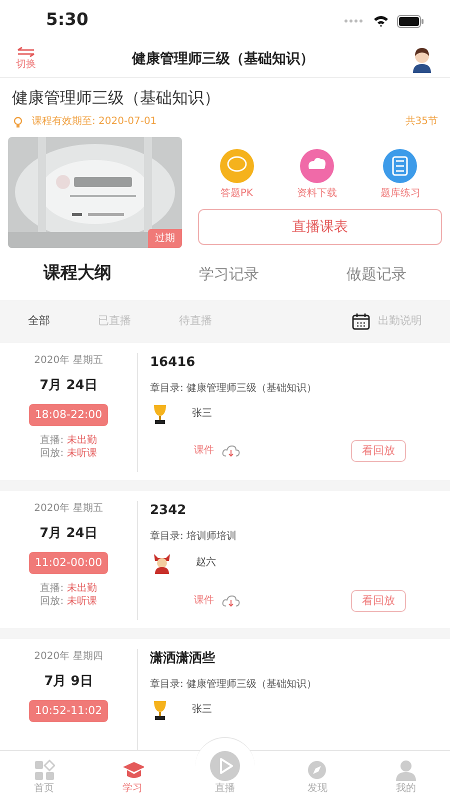 The height and width of the screenshot is (800, 450). I want to click on tab-bar-item: 首页, so click(44, 777).